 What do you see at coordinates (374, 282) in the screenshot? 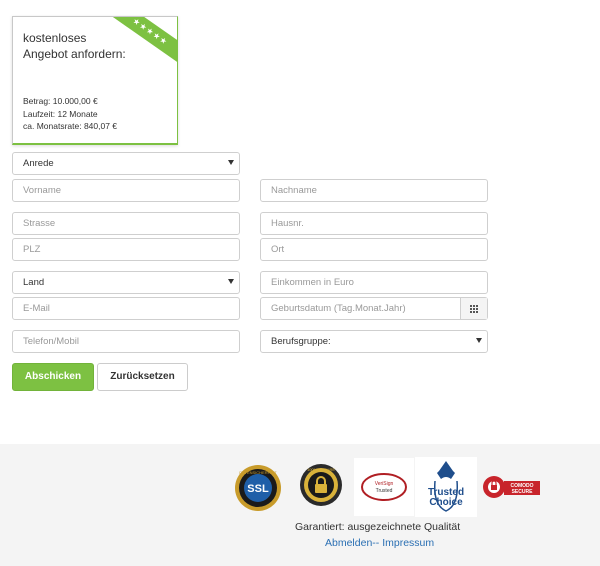
I see `einkommen-input: Einkommen in Euro` at bounding box center [374, 282].